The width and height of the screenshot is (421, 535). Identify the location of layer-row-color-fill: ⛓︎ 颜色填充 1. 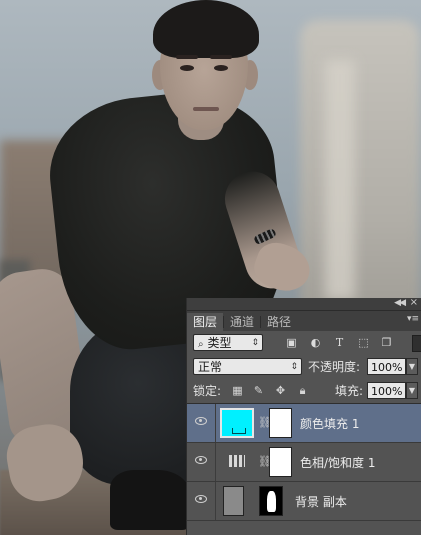
(304, 423).